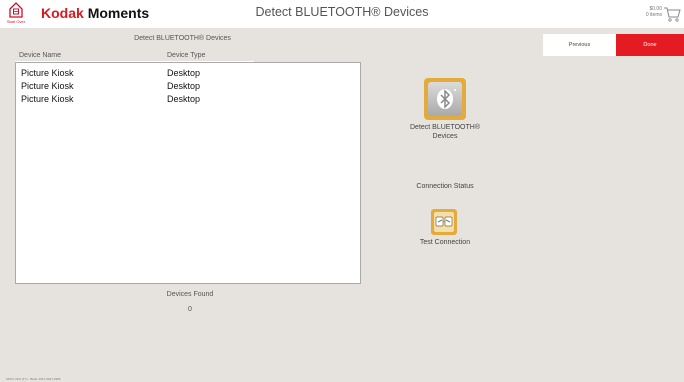 This screenshot has width=684, height=382. I want to click on cart-icon, so click(672, 14).